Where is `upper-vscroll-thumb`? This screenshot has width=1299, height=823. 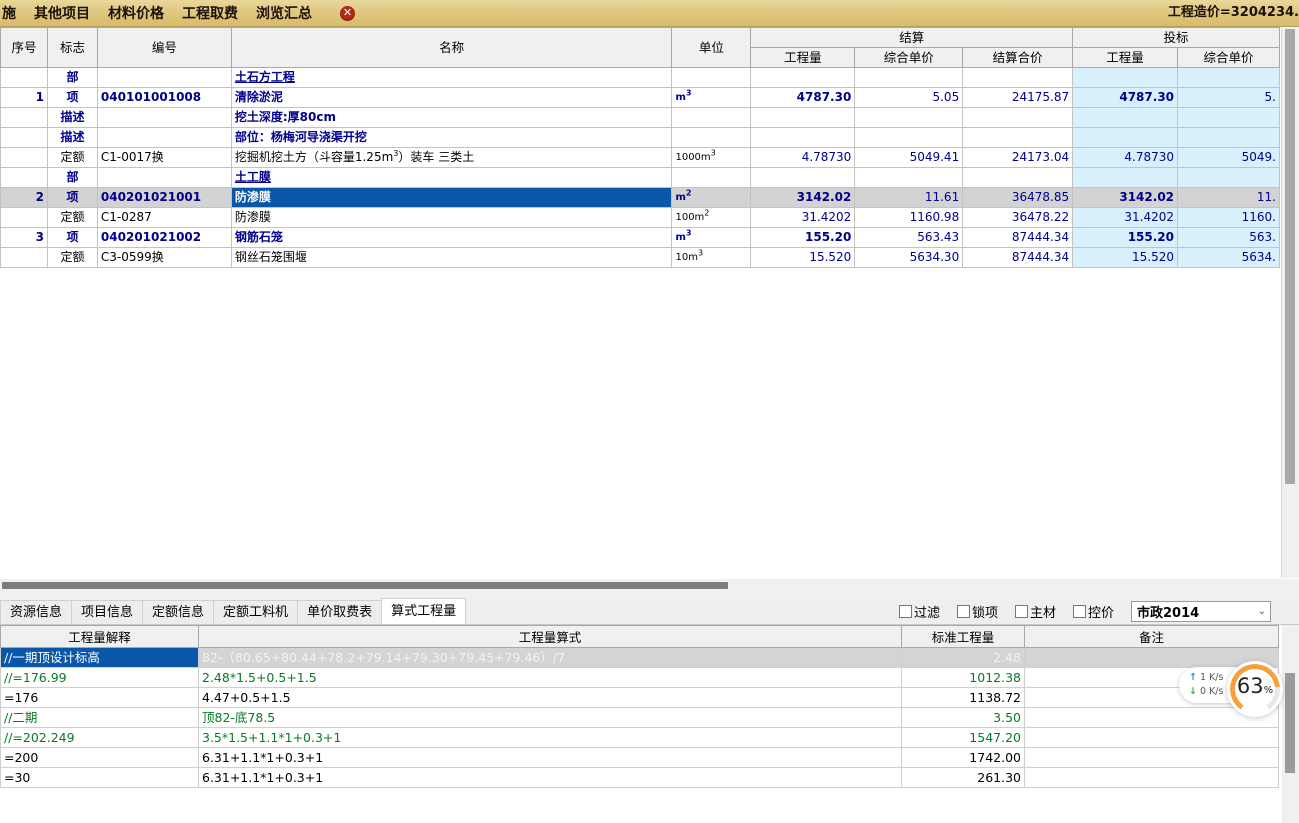 upper-vscroll-thumb is located at coordinates (1290, 256).